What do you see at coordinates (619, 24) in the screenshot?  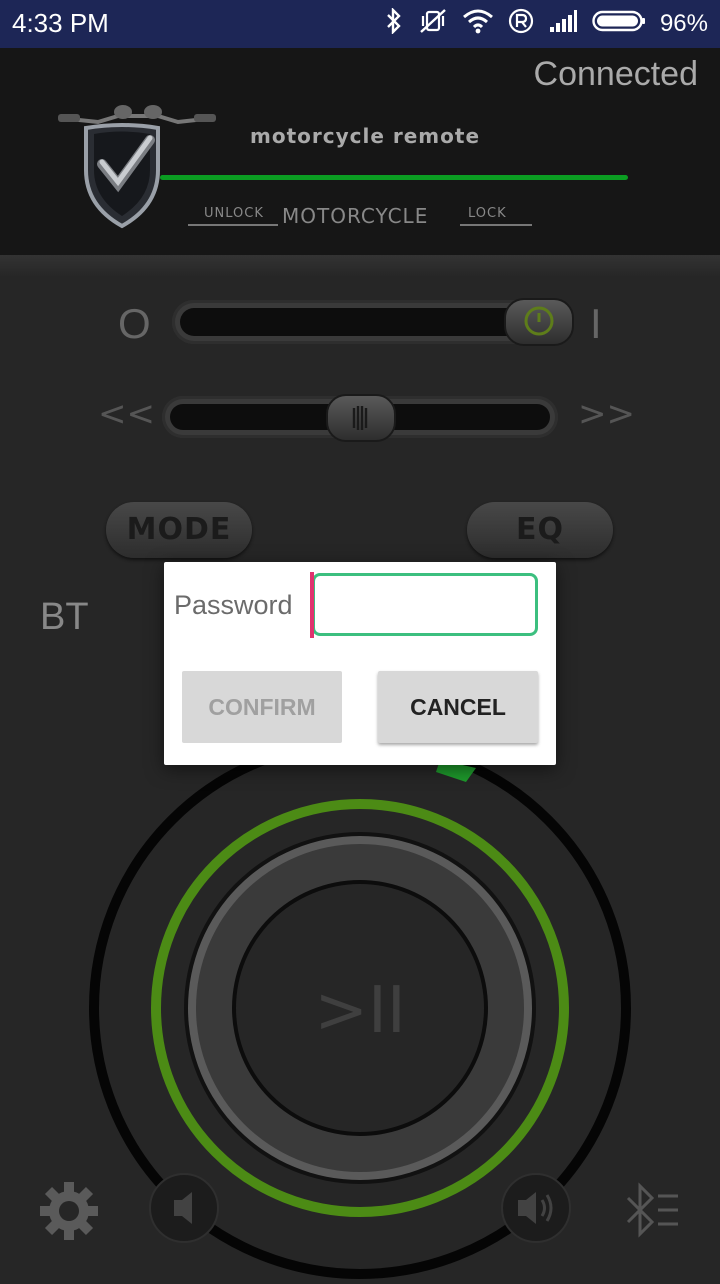 I see `battery-icon` at bounding box center [619, 24].